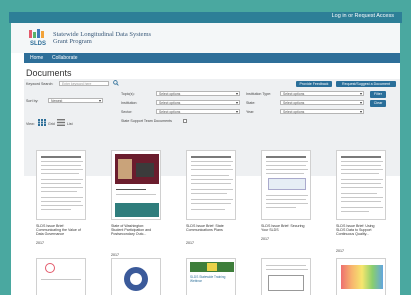 This screenshot has width=411, height=295. I want to click on inst-type-label: Institution Type:, so click(259, 94).